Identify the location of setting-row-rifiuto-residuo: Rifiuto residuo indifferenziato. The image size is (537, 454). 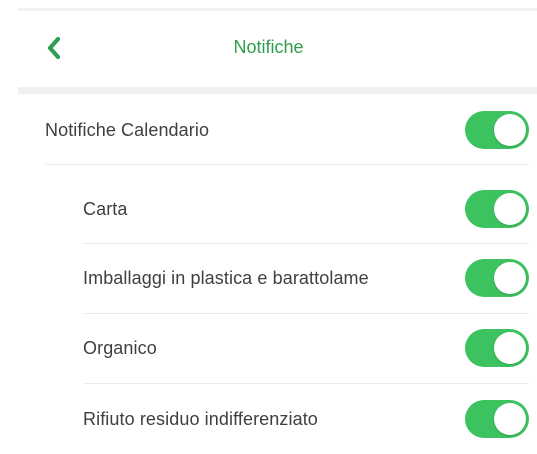
(306, 419).